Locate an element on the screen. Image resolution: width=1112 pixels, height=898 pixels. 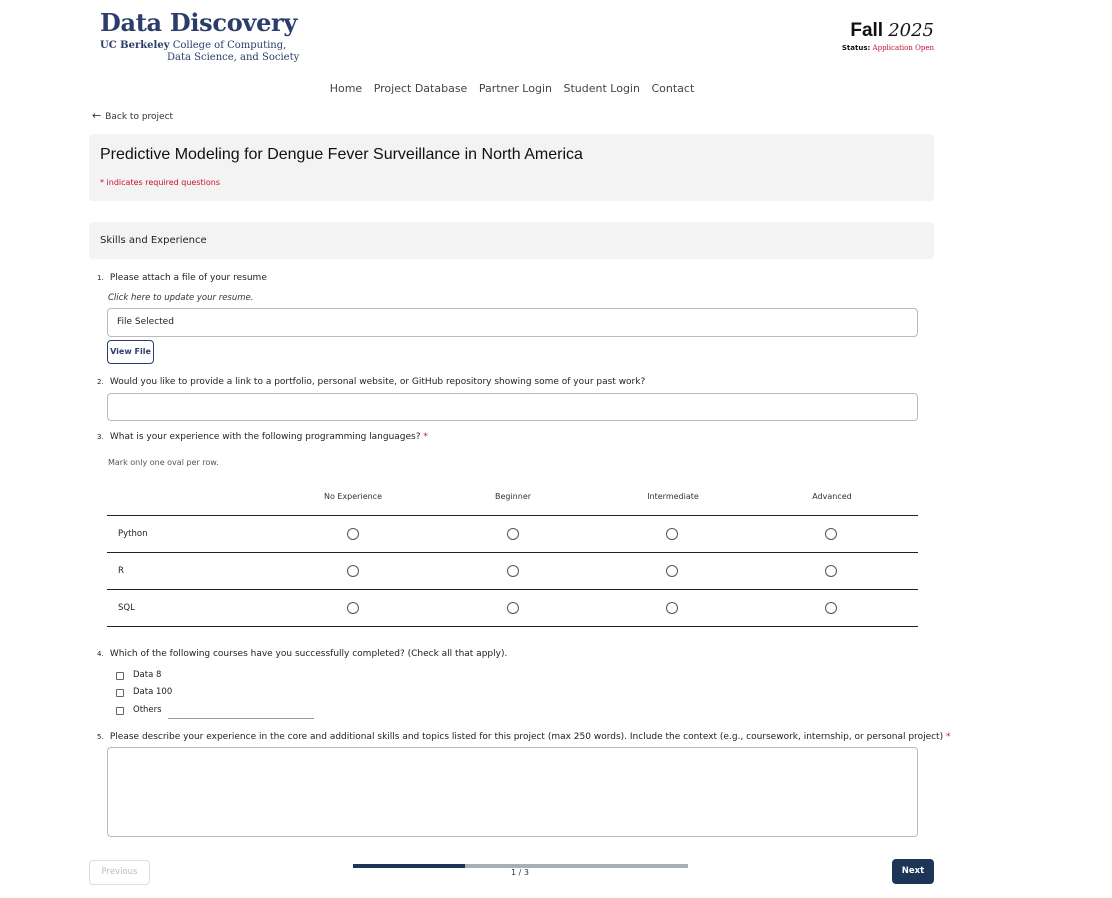
application-status: Status: Application Open is located at coordinates (888, 48).